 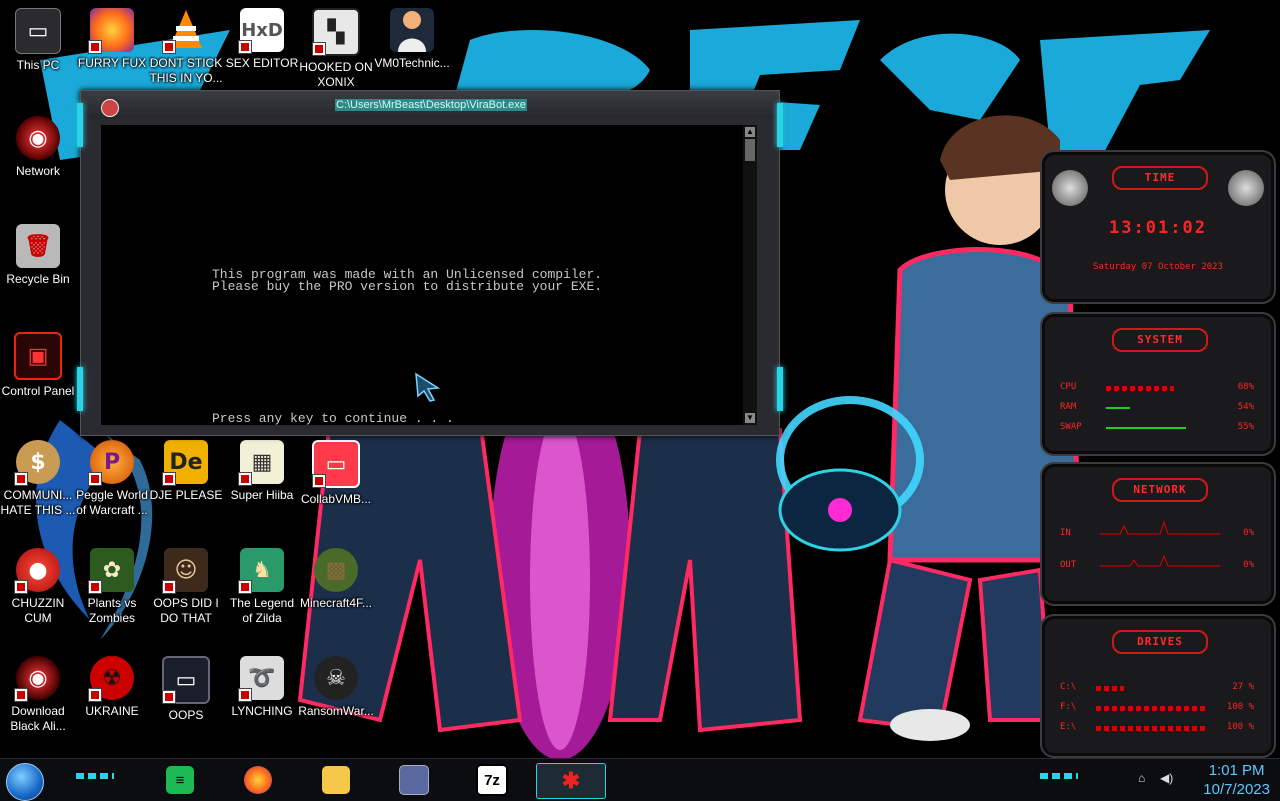 I want to click on desktop-icon-label: Recycle Bin, so click(x=38, y=279).